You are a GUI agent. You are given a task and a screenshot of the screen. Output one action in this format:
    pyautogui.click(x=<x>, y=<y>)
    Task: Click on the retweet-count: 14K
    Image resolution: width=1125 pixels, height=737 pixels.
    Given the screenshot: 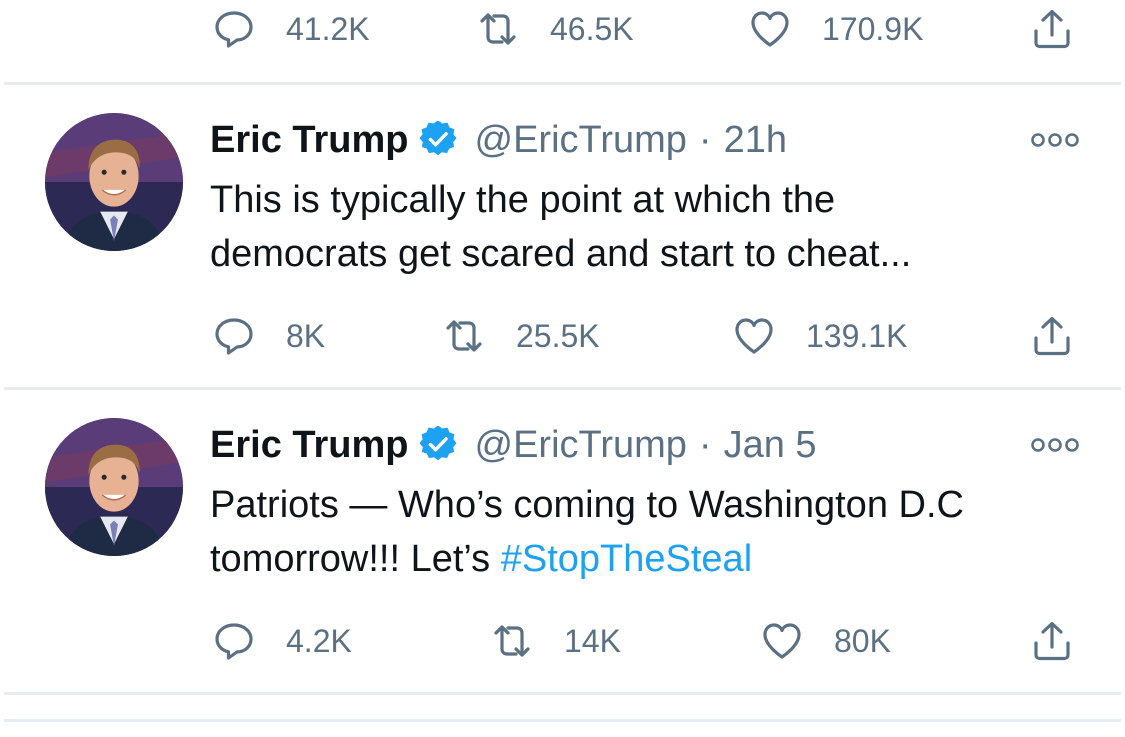 What is the action you would take?
    pyautogui.click(x=592, y=640)
    